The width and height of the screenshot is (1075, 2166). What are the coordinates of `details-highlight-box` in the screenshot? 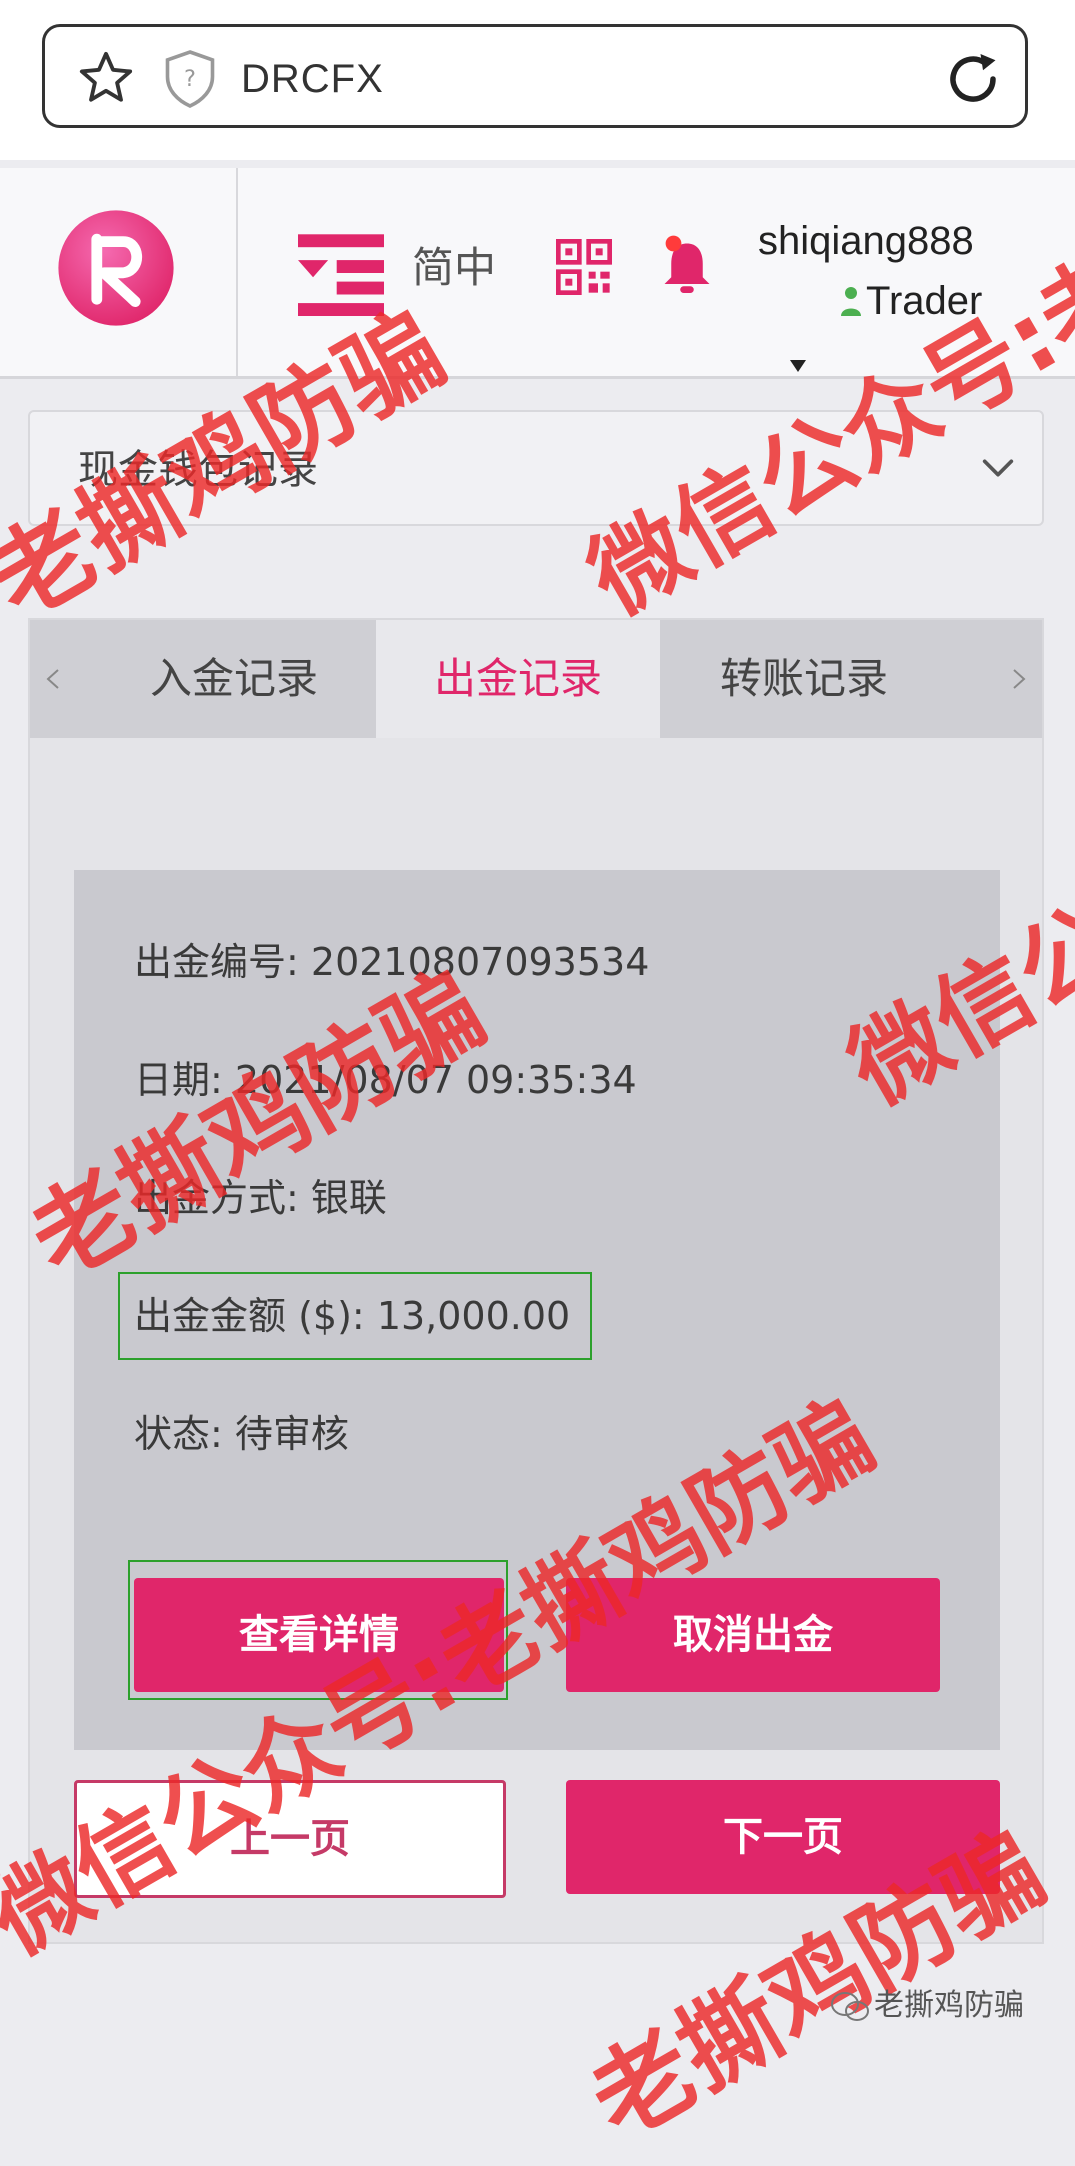 It's located at (318, 1630).